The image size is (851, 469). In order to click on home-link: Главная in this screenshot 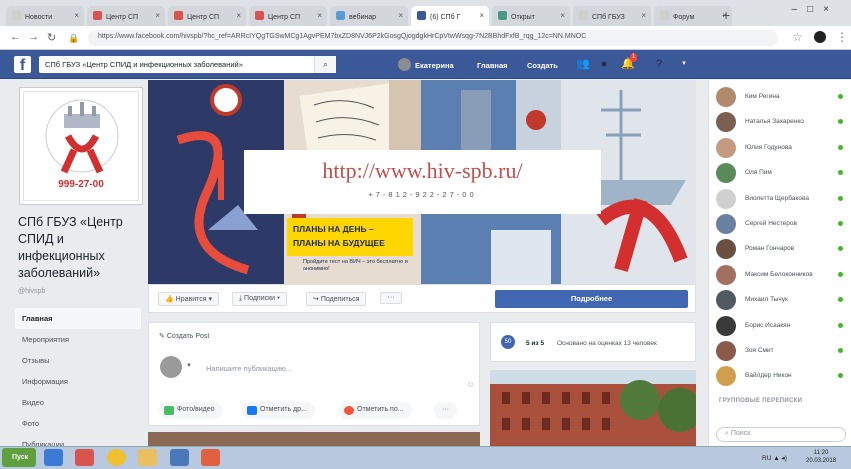, I will do `click(492, 65)`.